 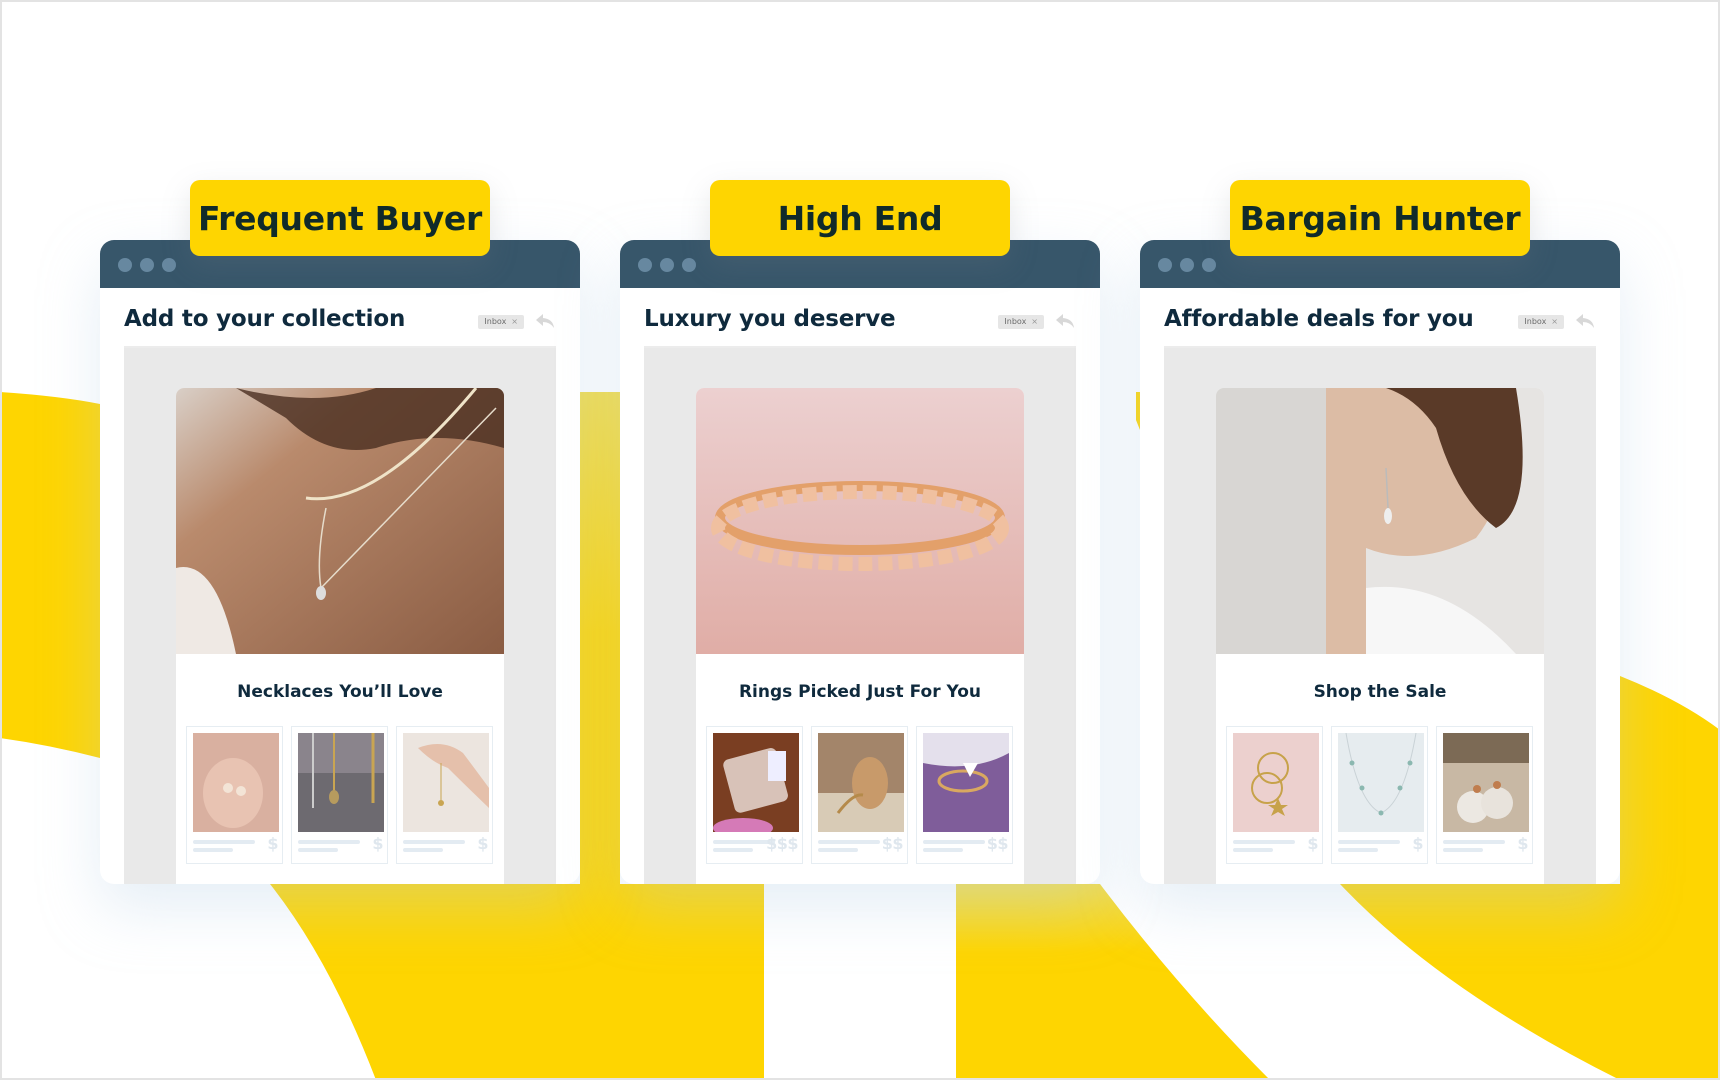 What do you see at coordinates (1380, 218) in the screenshot?
I see `segment-tag-bargain-hunter: Bargain Hunter` at bounding box center [1380, 218].